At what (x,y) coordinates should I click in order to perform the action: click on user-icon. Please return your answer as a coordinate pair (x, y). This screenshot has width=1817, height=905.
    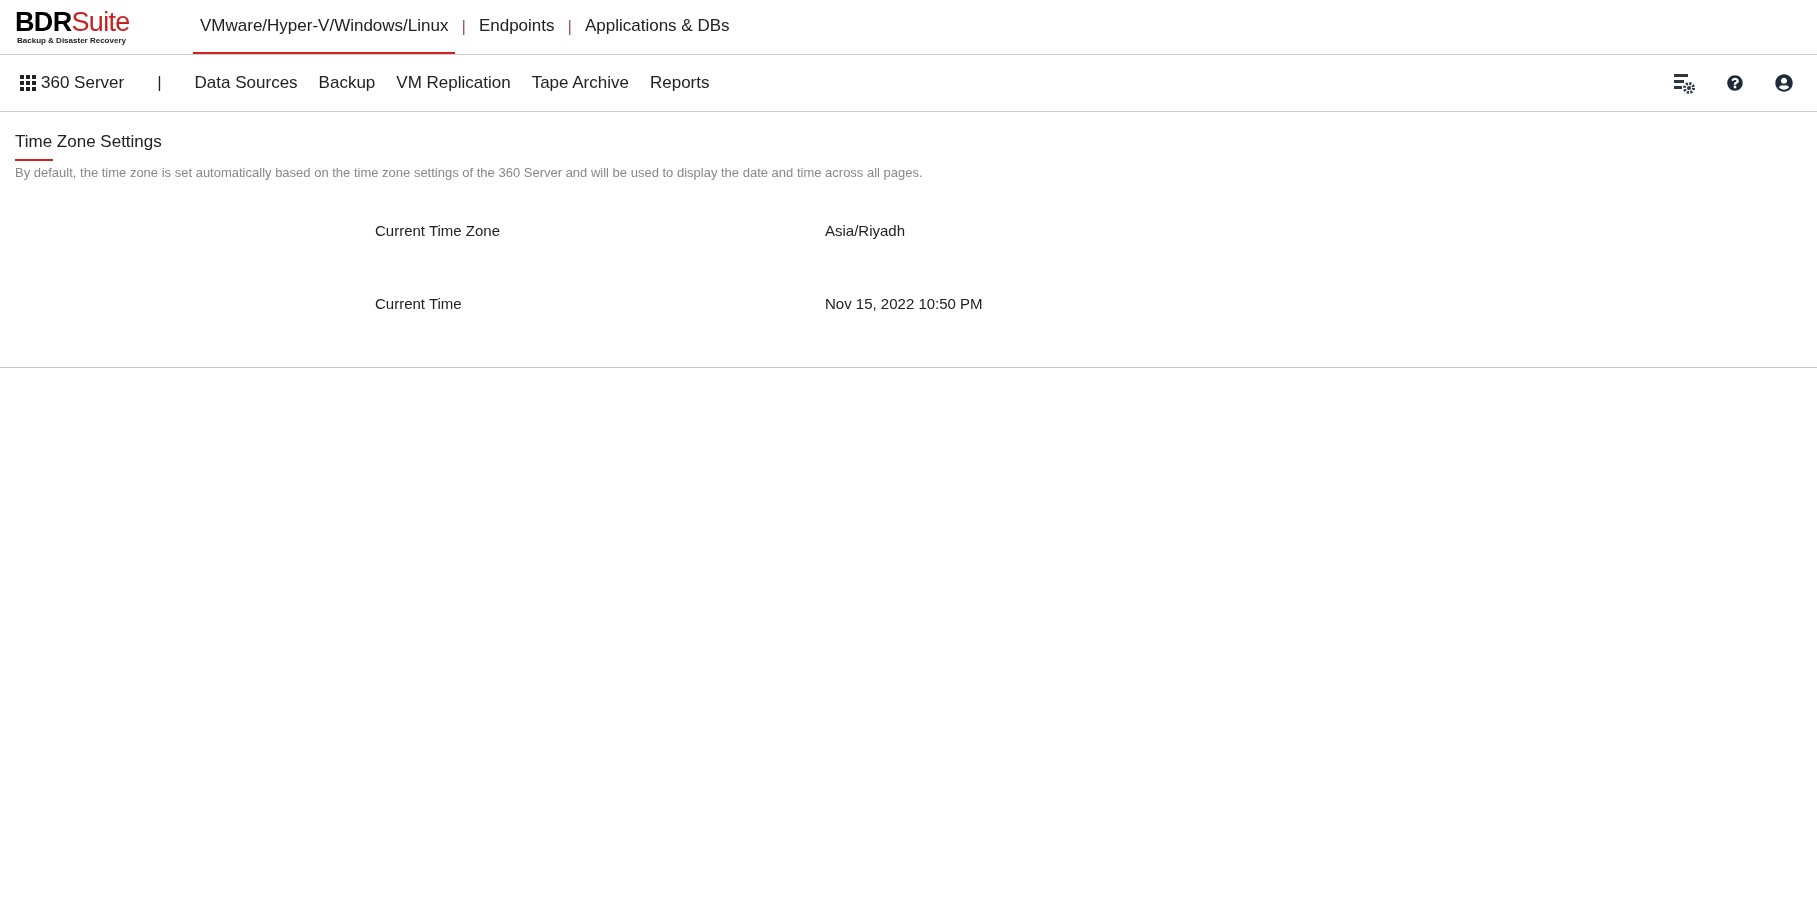
    Looking at the image, I should click on (1784, 83).